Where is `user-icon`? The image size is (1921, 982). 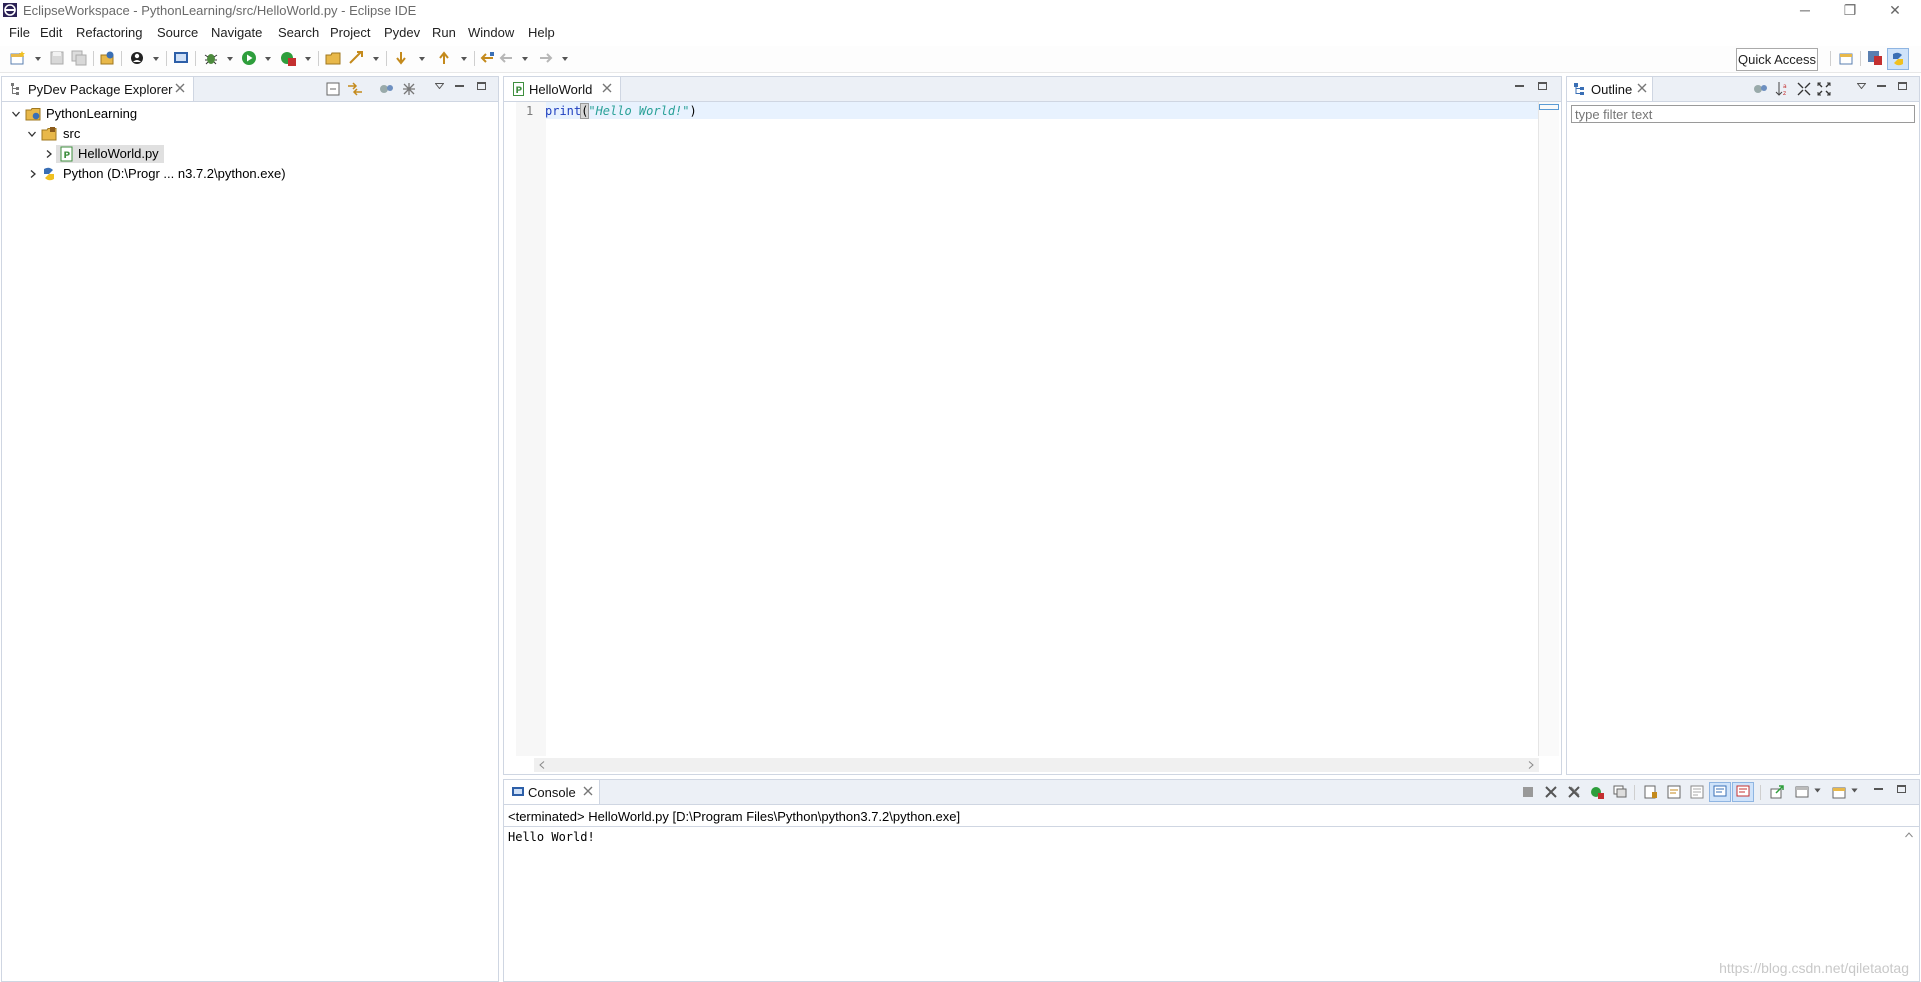 user-icon is located at coordinates (137, 58).